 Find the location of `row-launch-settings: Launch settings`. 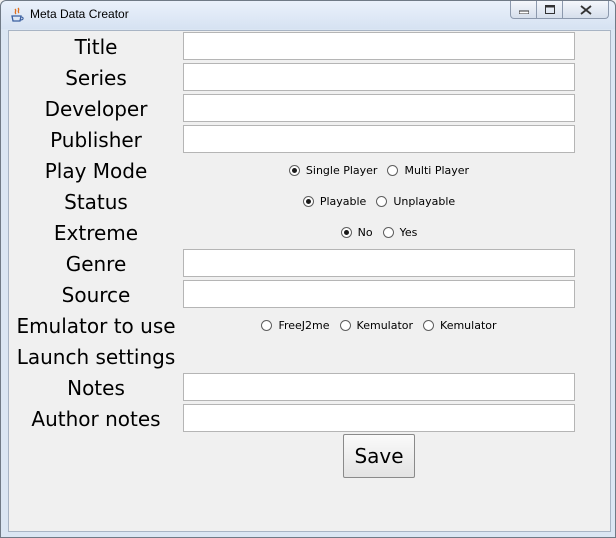

row-launch-settings: Launch settings is located at coordinates (309, 356).